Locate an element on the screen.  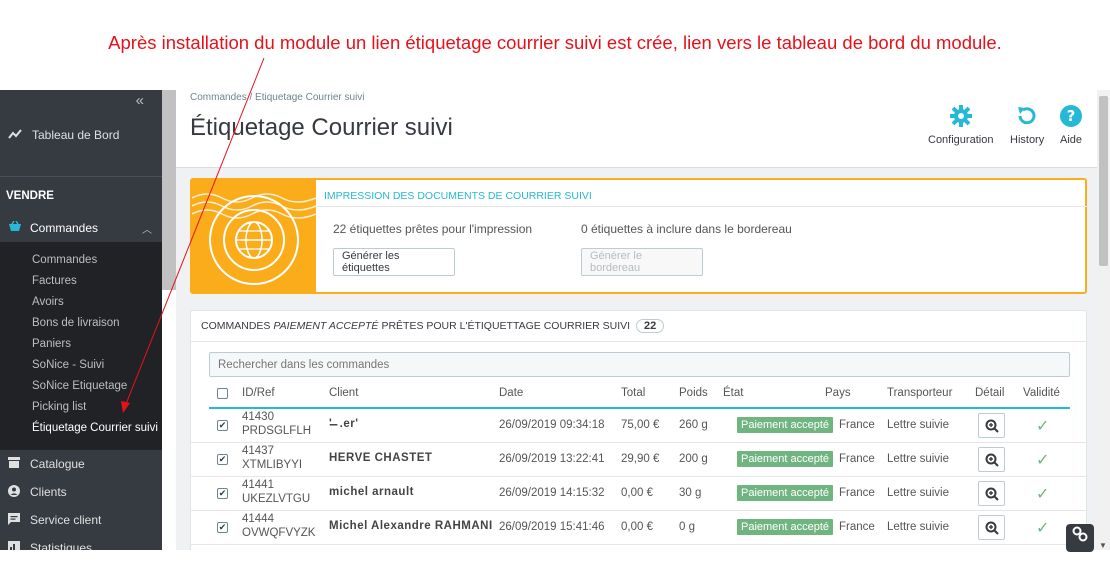
sidebar-item-commandes: Commandes ︿ is located at coordinates (81, 228).